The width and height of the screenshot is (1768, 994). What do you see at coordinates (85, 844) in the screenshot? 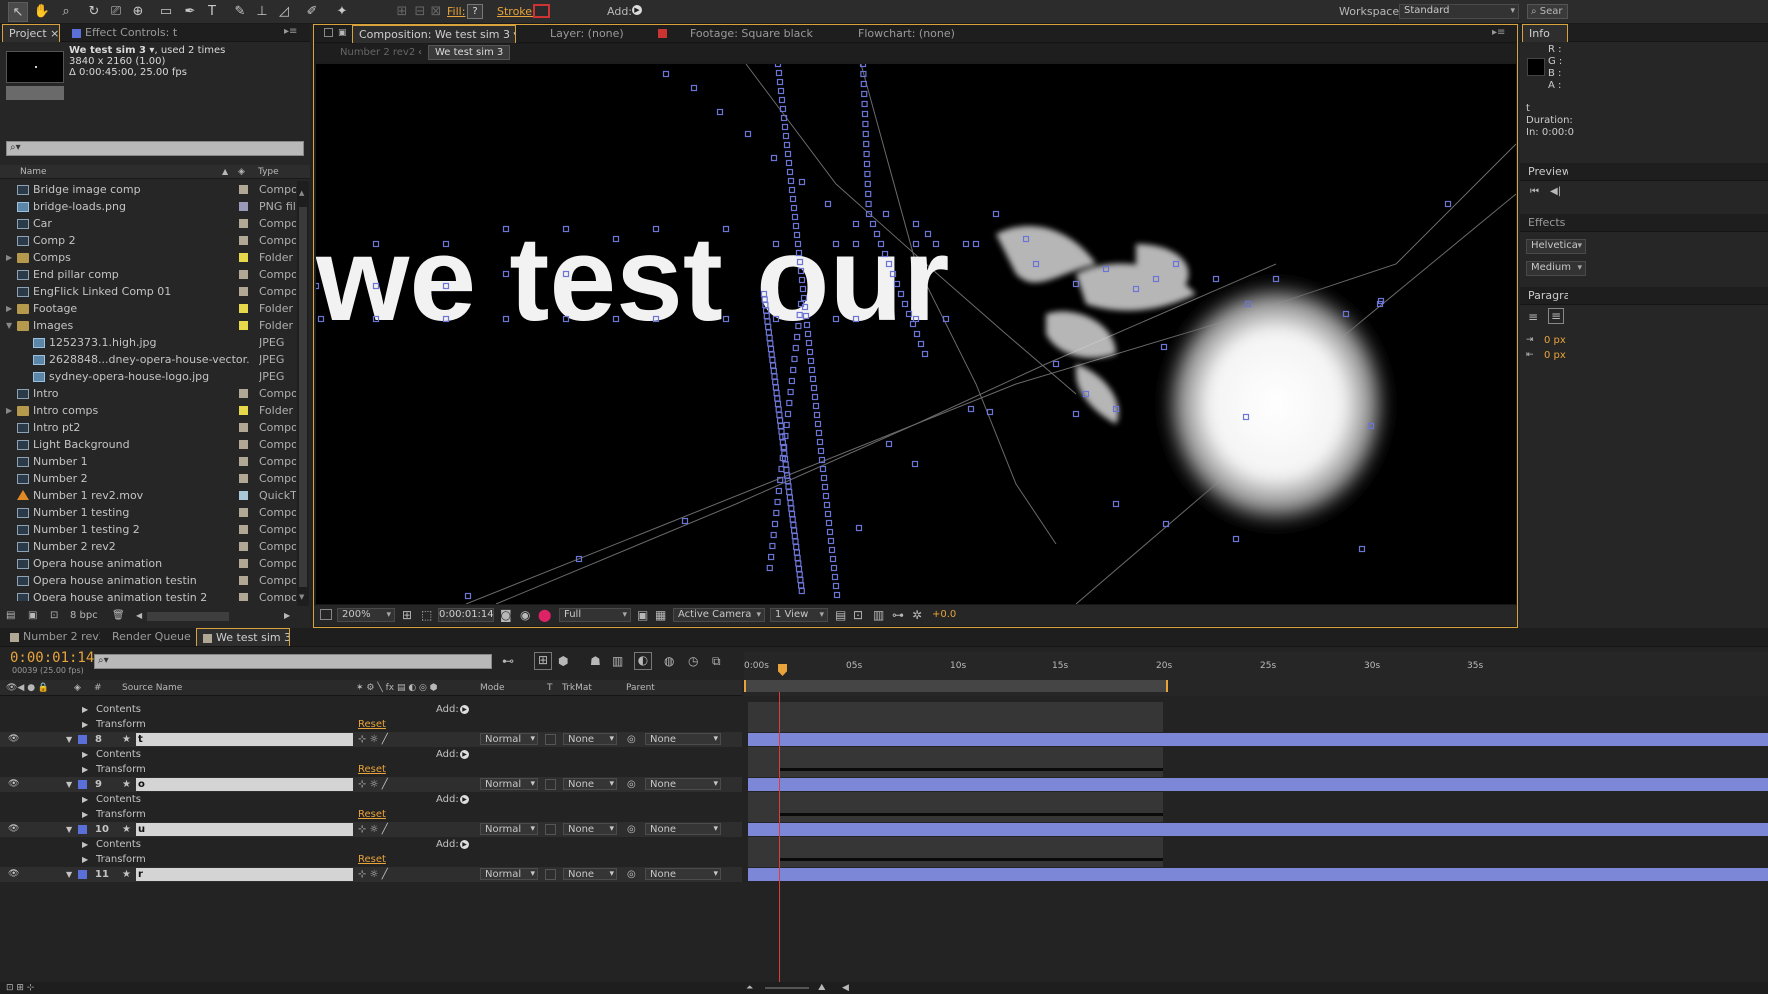
I see `disclosure-triangle-icon: ▶` at bounding box center [85, 844].